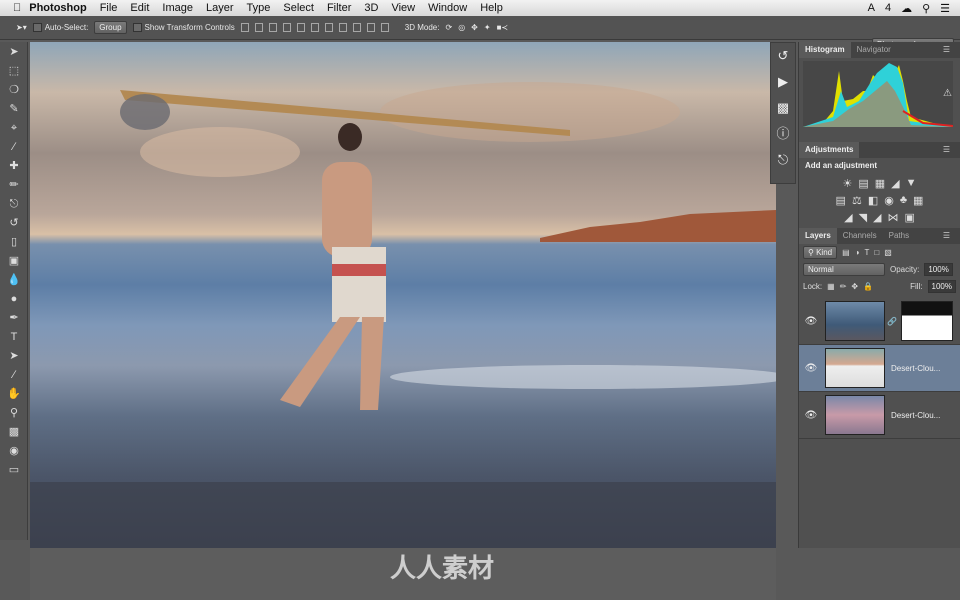  I want to click on lock-pixels-icon: ✏, so click(843, 286).